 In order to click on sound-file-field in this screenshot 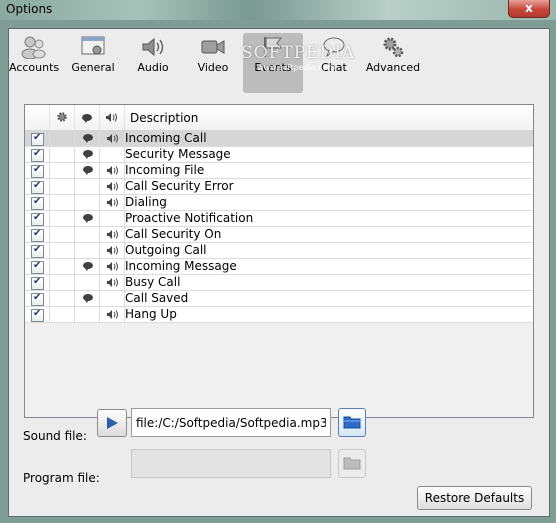, I will do `click(231, 422)`.